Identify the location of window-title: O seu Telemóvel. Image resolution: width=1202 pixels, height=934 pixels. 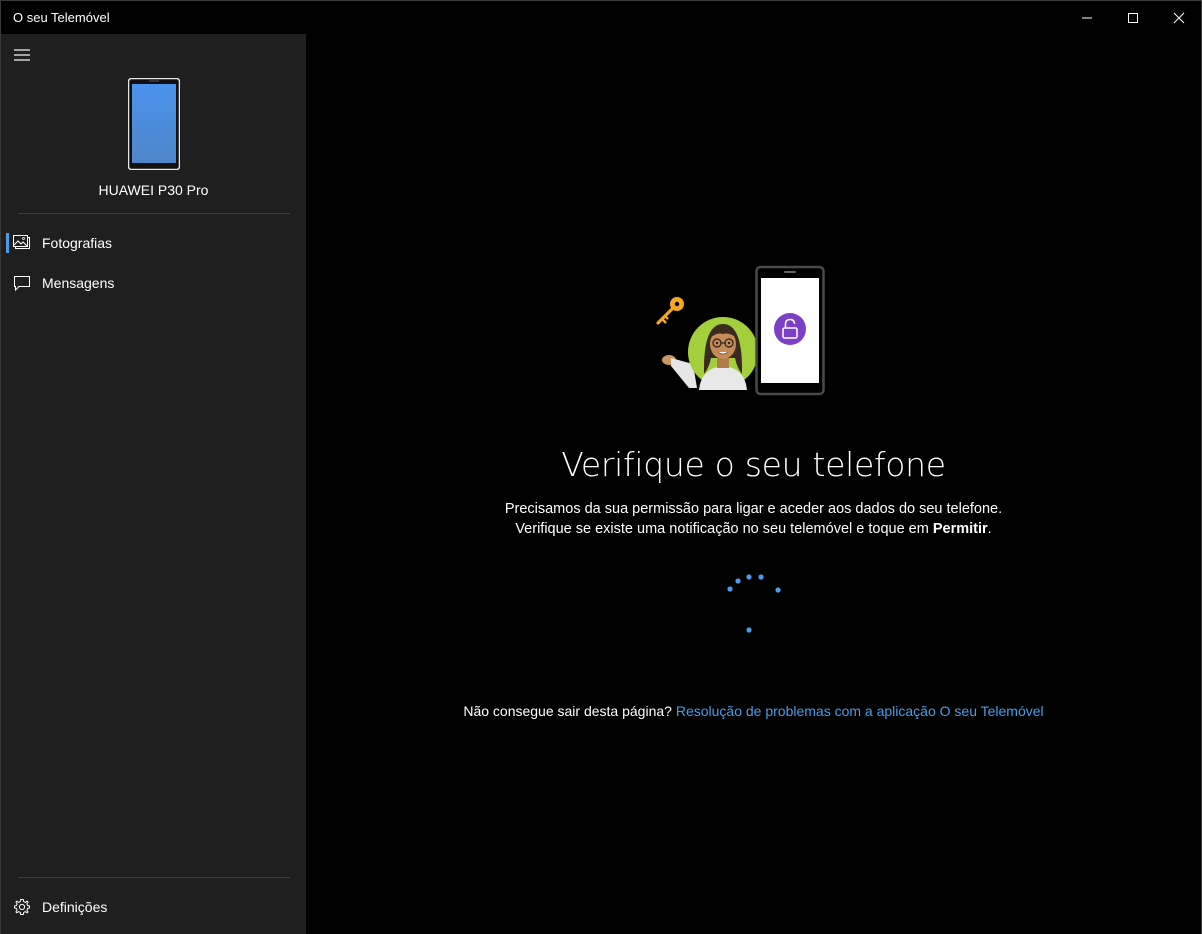
(61, 17).